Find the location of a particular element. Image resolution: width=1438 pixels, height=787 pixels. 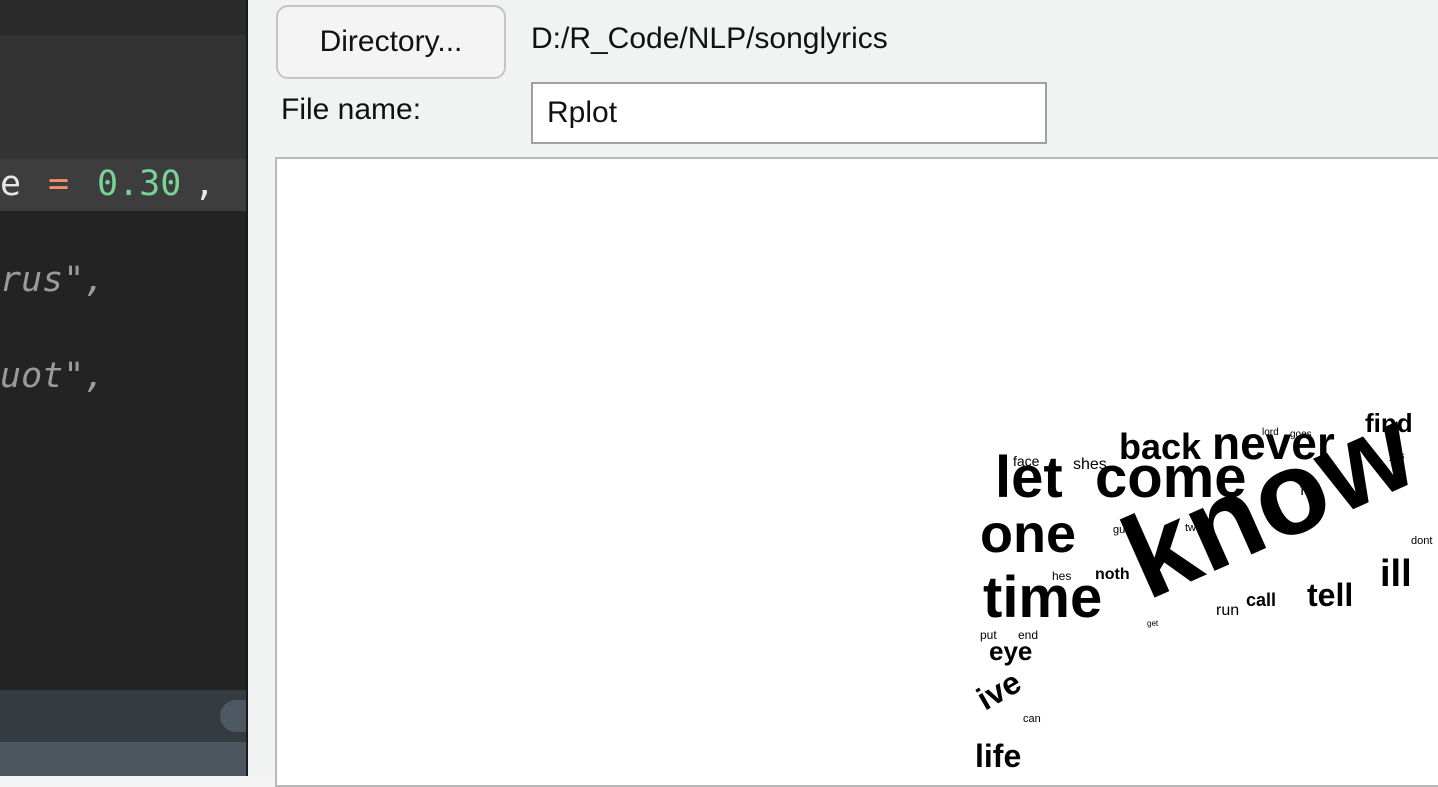

wordcloud-word: noth is located at coordinates (1112, 574).